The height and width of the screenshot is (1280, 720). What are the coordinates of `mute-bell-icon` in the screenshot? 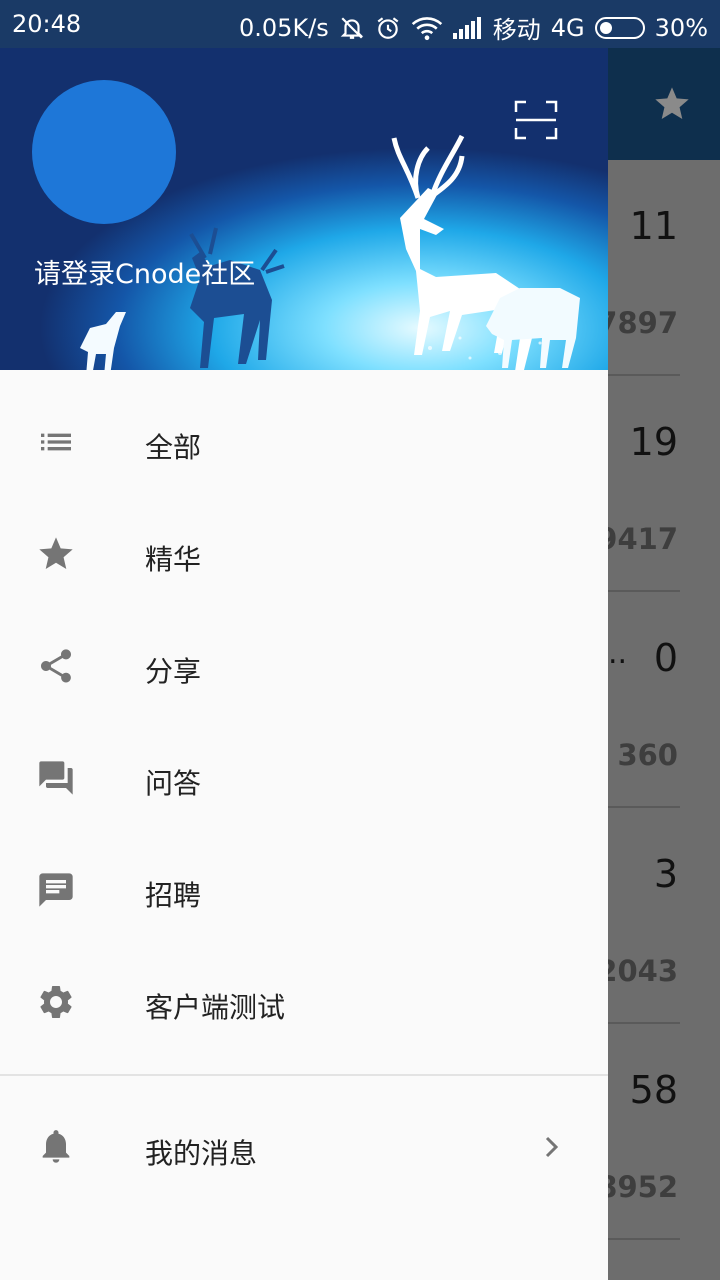 It's located at (352, 27).